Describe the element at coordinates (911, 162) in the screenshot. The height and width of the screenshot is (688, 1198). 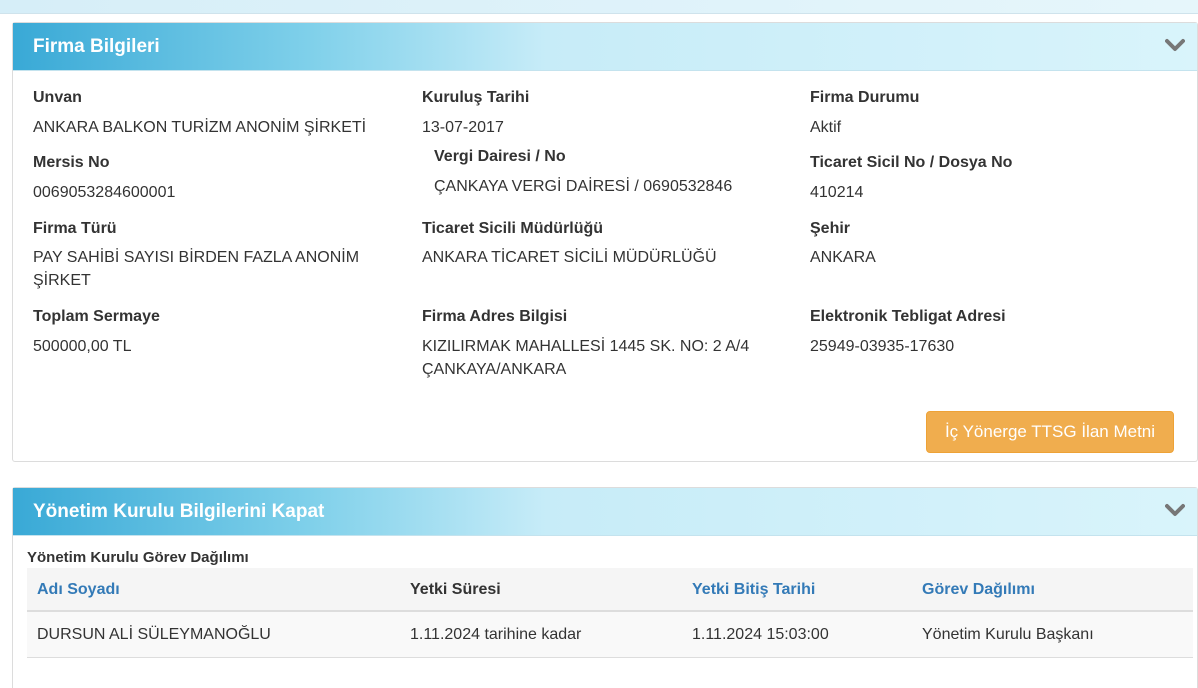
I see `ticaret-sicil-label: Ticaret Sicil No / Dosya No` at that location.